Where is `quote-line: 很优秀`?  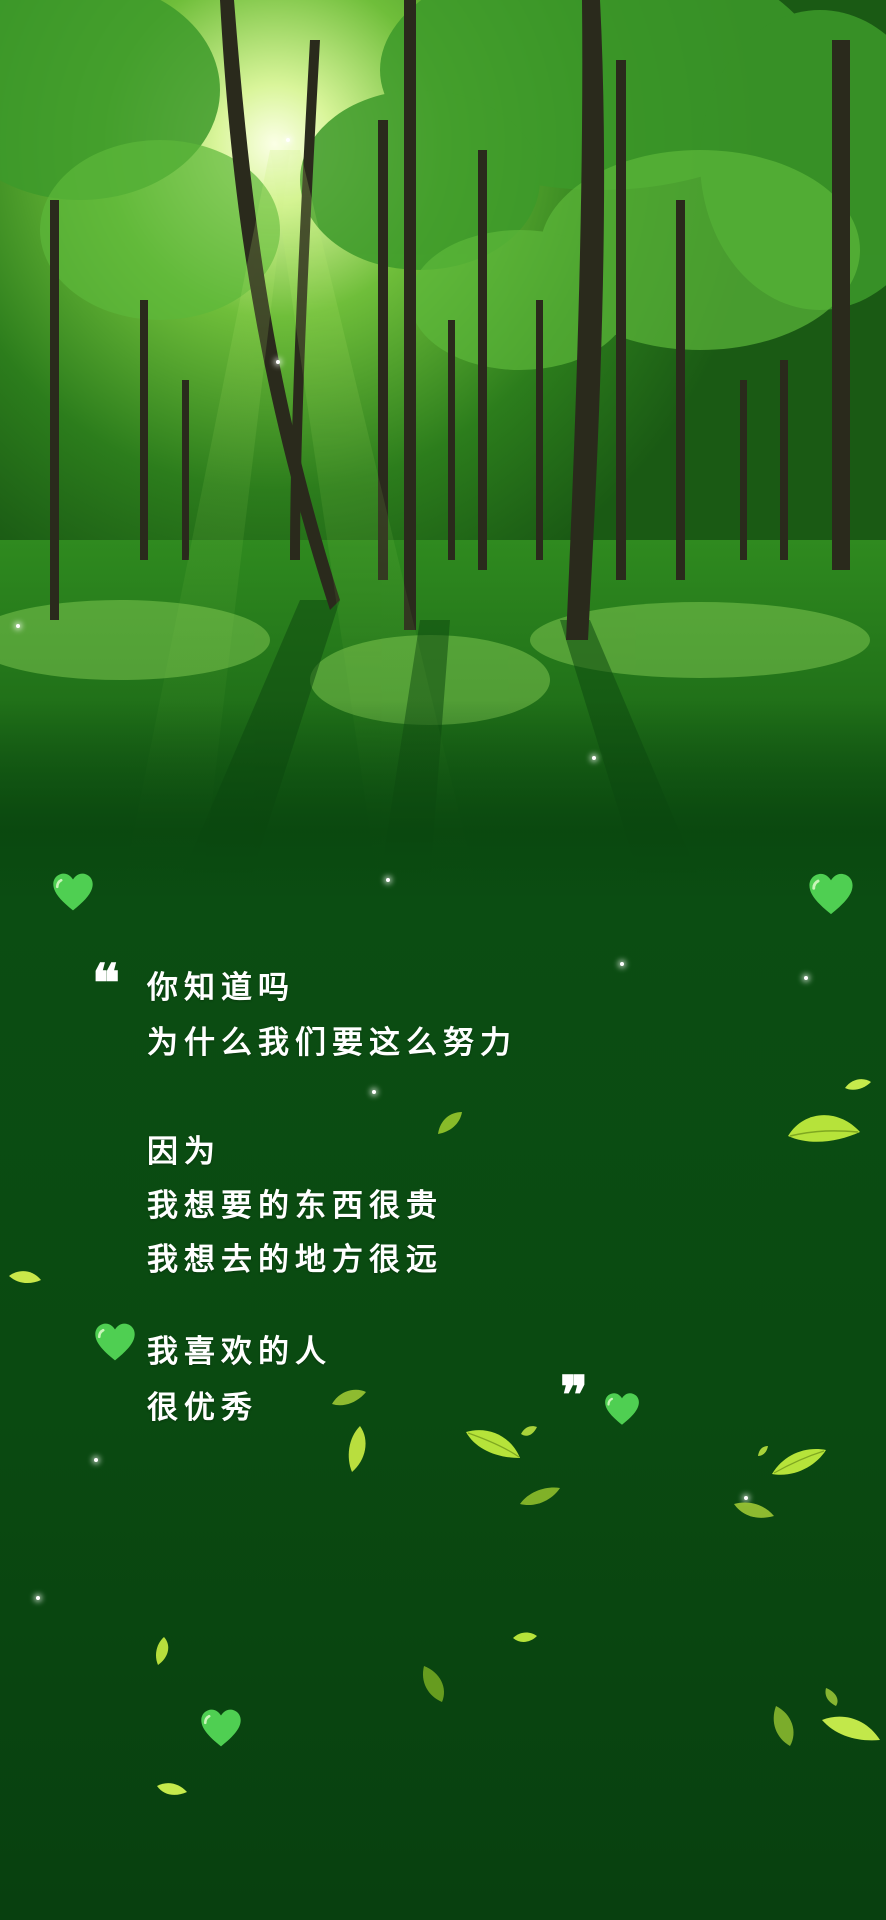 quote-line: 很优秀 is located at coordinates (202, 1408).